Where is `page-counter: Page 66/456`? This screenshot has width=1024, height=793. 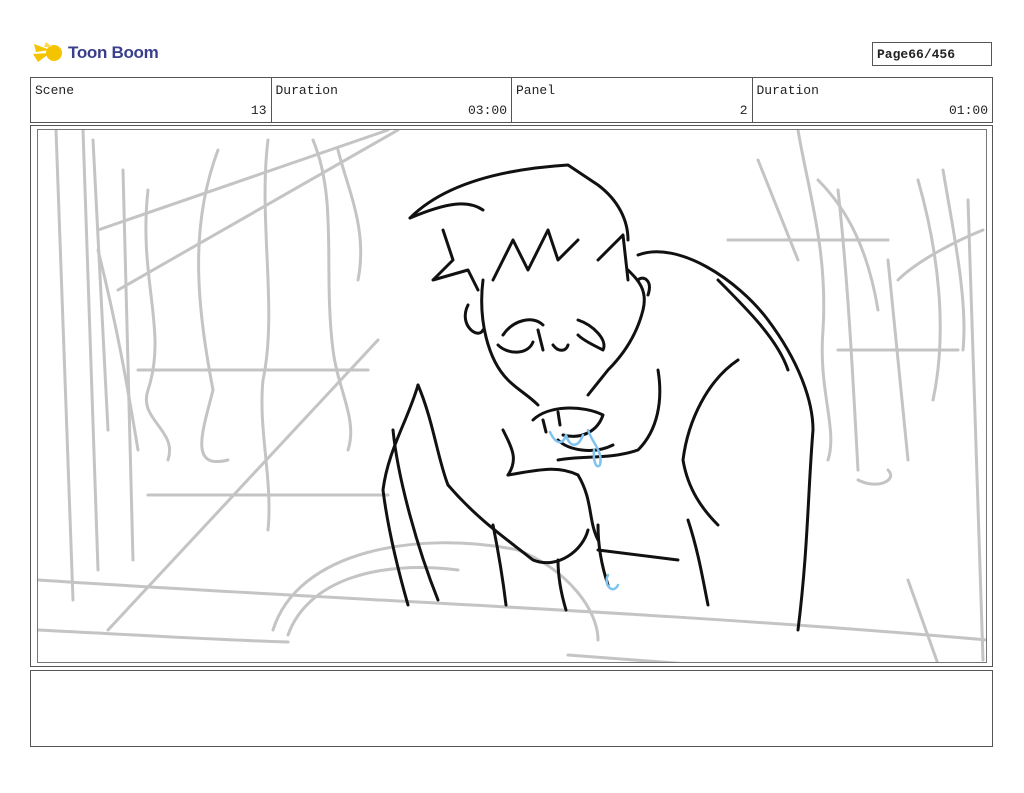 page-counter: Page 66/456 is located at coordinates (932, 54).